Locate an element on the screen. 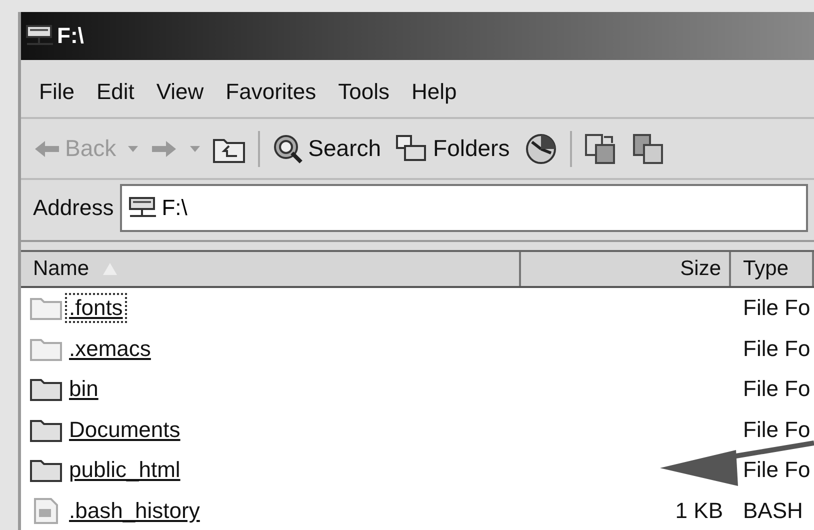 The height and width of the screenshot is (530, 814). column-header: Size is located at coordinates (626, 269).